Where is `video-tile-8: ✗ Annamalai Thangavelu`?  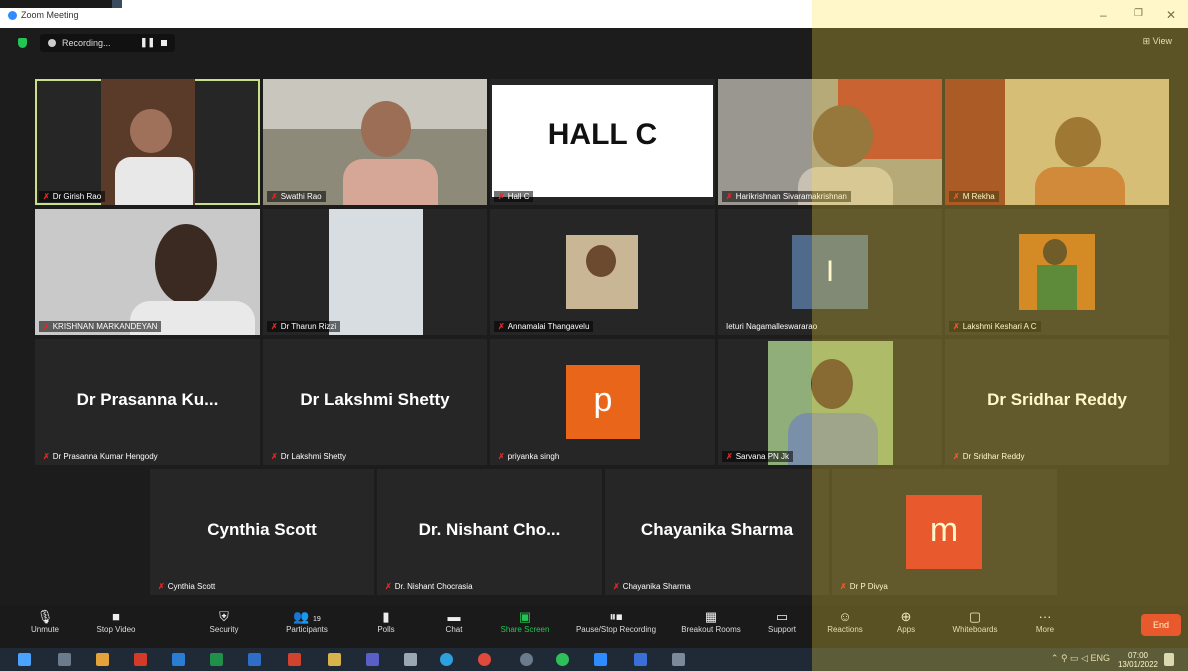
video-tile-8: ✗ Annamalai Thangavelu is located at coordinates (602, 272).